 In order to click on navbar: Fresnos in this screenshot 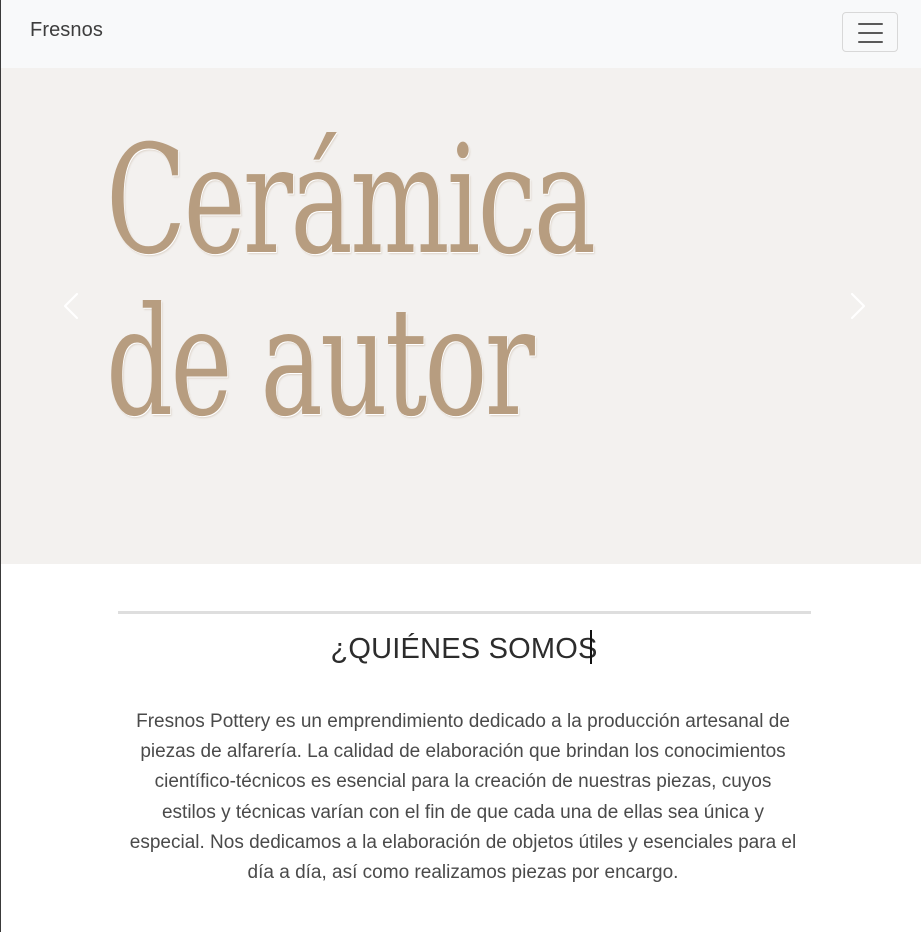, I will do `click(461, 34)`.